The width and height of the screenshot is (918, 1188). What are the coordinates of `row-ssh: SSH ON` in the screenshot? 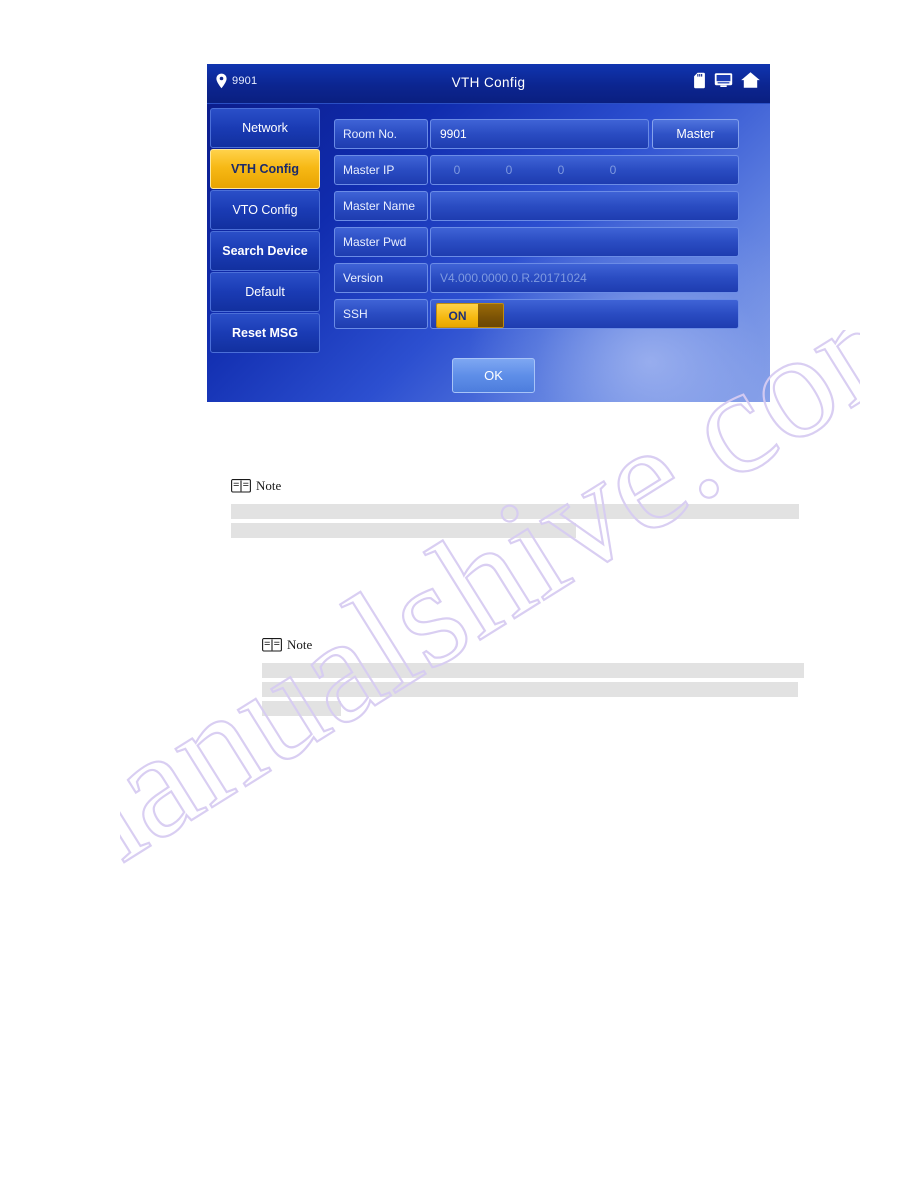 It's located at (536, 314).